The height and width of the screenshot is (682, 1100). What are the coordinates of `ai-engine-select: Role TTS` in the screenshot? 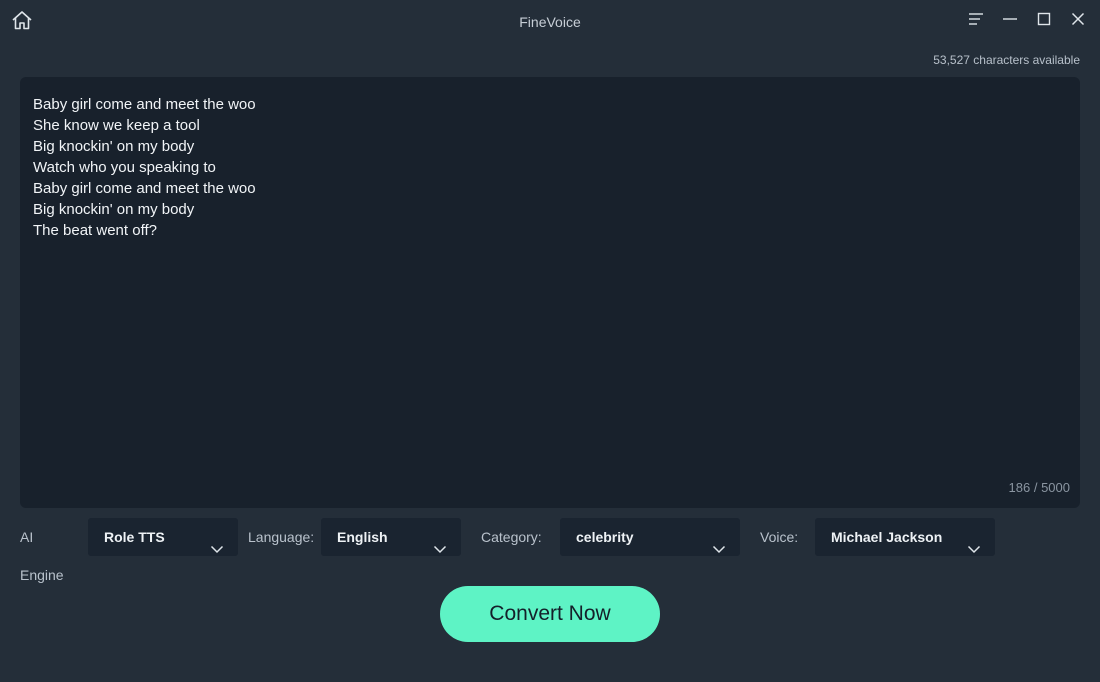 It's located at (163, 537).